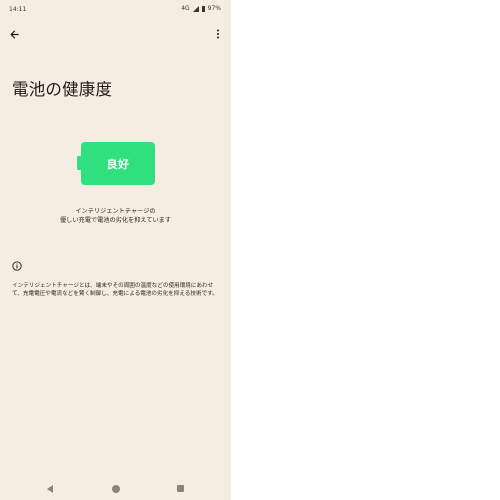  What do you see at coordinates (115, 9) in the screenshot?
I see `status-bar: 14:11 4G 97%` at bounding box center [115, 9].